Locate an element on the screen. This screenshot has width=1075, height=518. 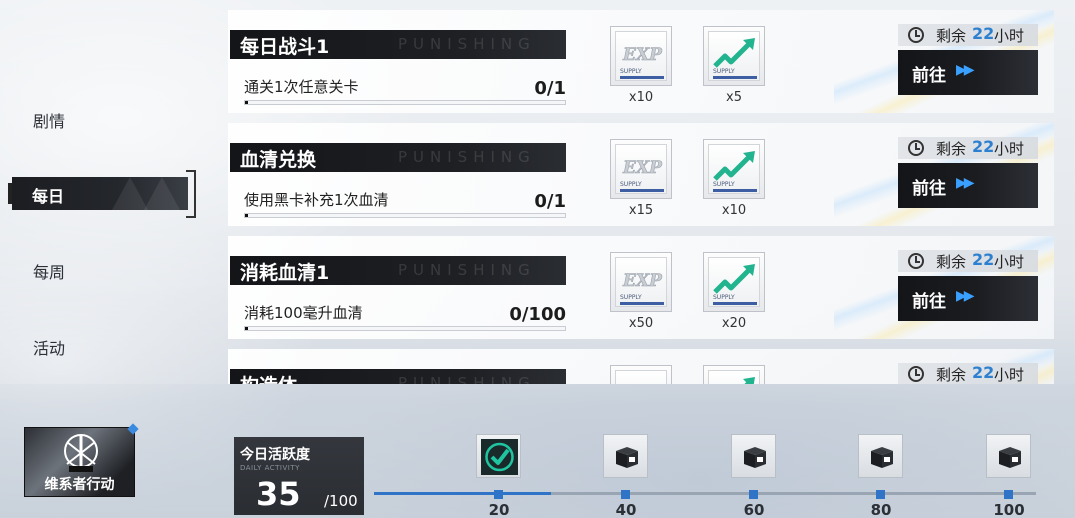
nav-item-weekly: 每周 is located at coordinates (49, 271).